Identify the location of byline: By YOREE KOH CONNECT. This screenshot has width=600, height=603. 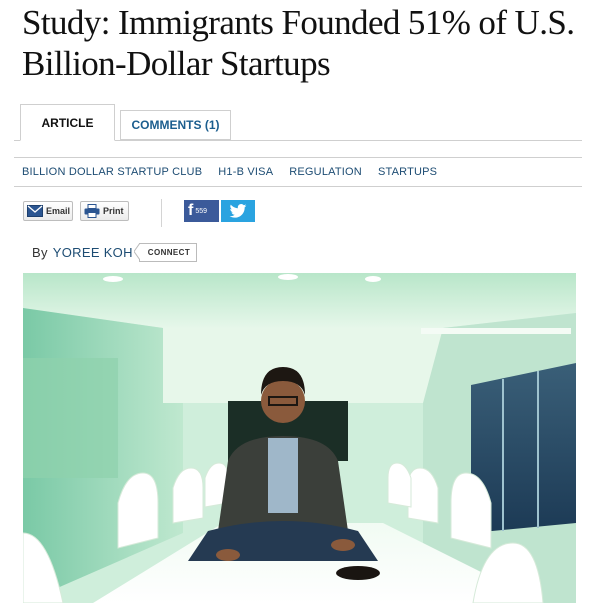
(115, 252).